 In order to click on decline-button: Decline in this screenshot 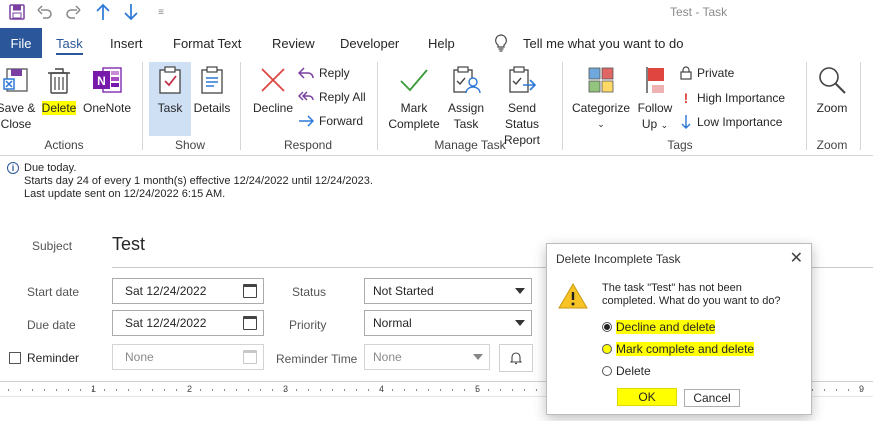, I will do `click(273, 90)`.